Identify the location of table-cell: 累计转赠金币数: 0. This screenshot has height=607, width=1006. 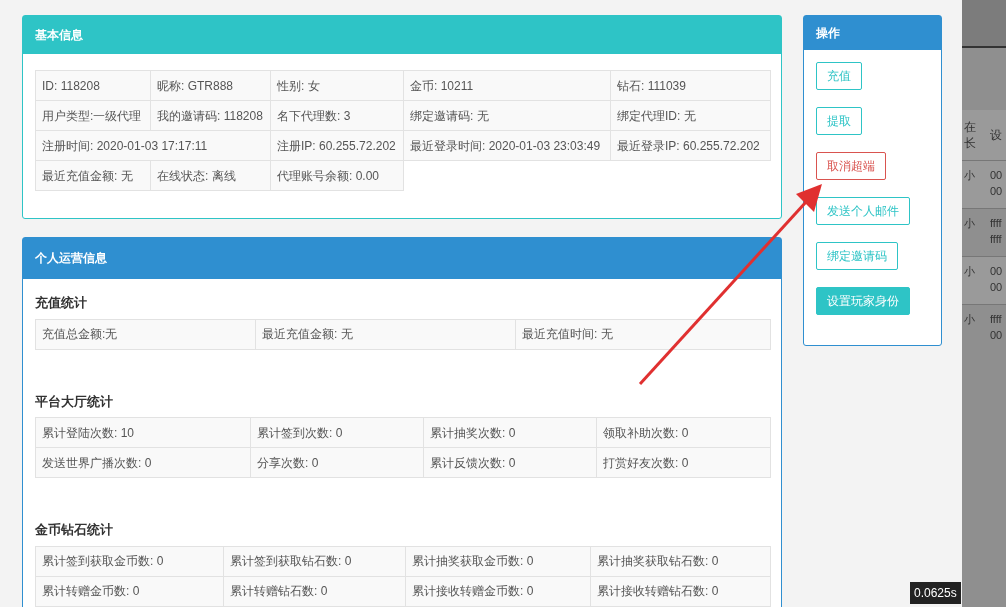
(129, 591).